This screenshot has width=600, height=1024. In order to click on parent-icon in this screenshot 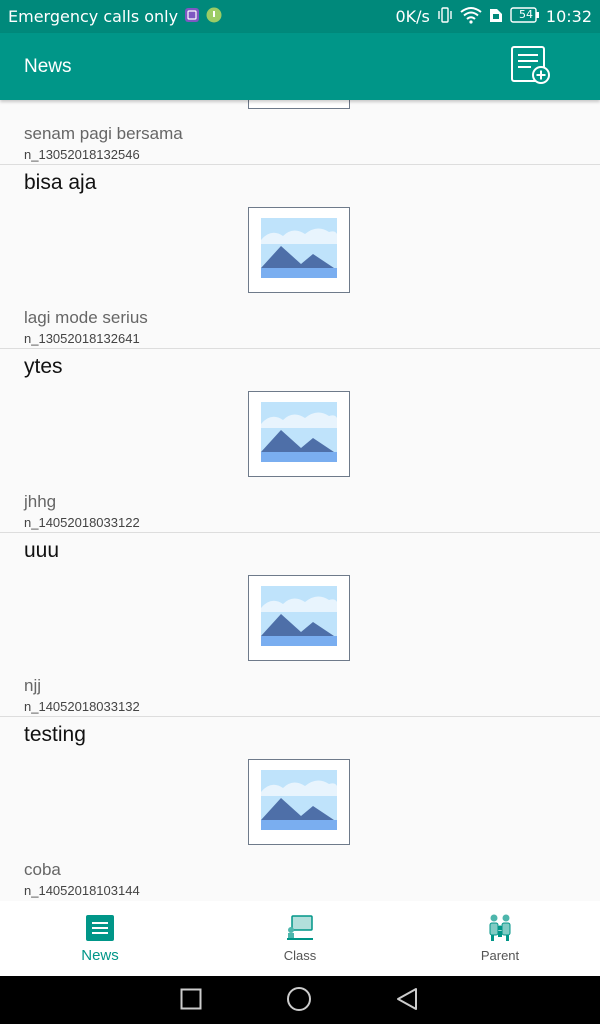, I will do `click(500, 928)`.